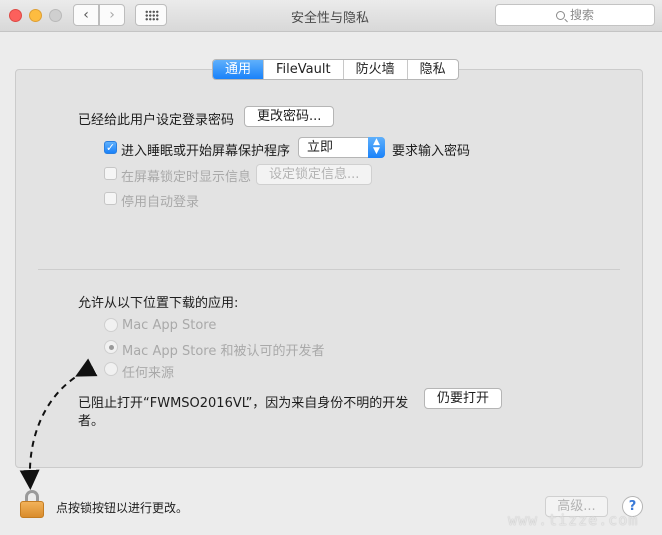  Describe the element at coordinates (158, 303) in the screenshot. I see `download-source-heading: 允许从以下位置下载的应用:` at that location.